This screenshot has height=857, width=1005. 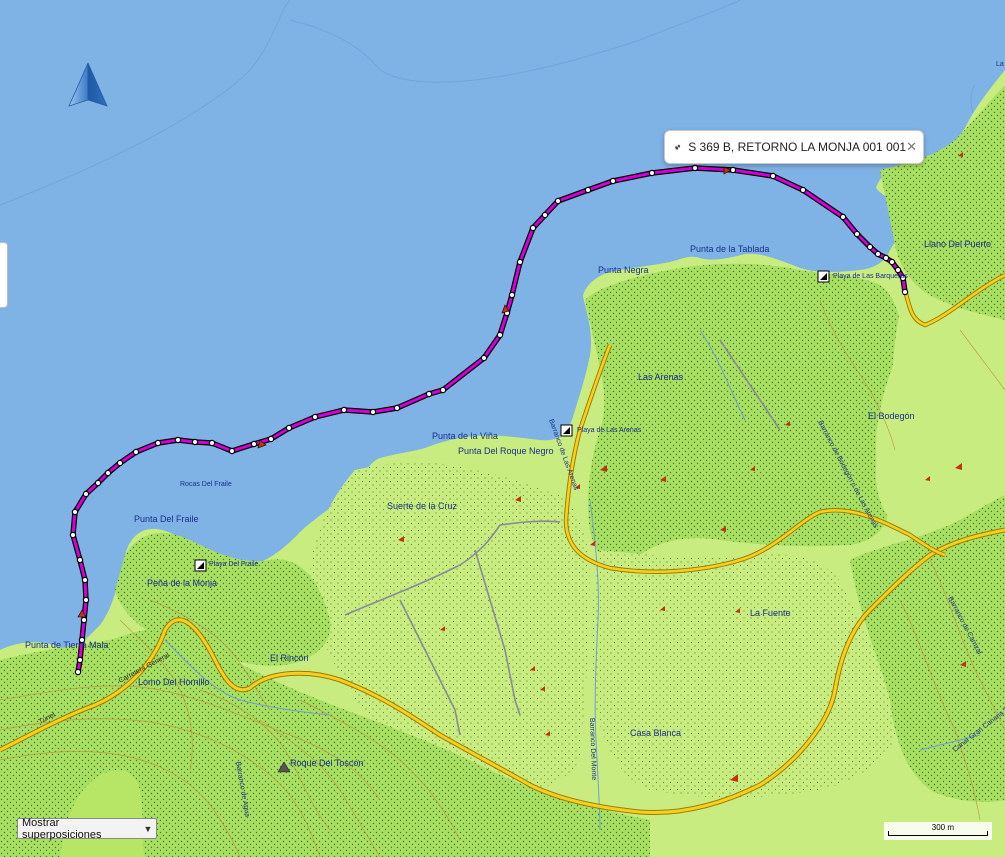 What do you see at coordinates (148, 828) in the screenshot?
I see `chevron-down-icon: ▼` at bounding box center [148, 828].